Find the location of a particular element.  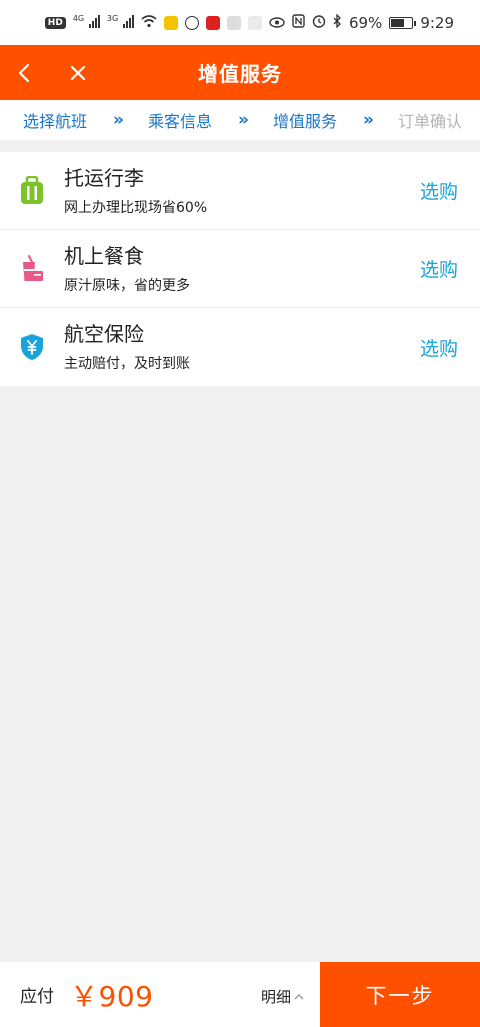

clock-time: 9:29 is located at coordinates (437, 22).